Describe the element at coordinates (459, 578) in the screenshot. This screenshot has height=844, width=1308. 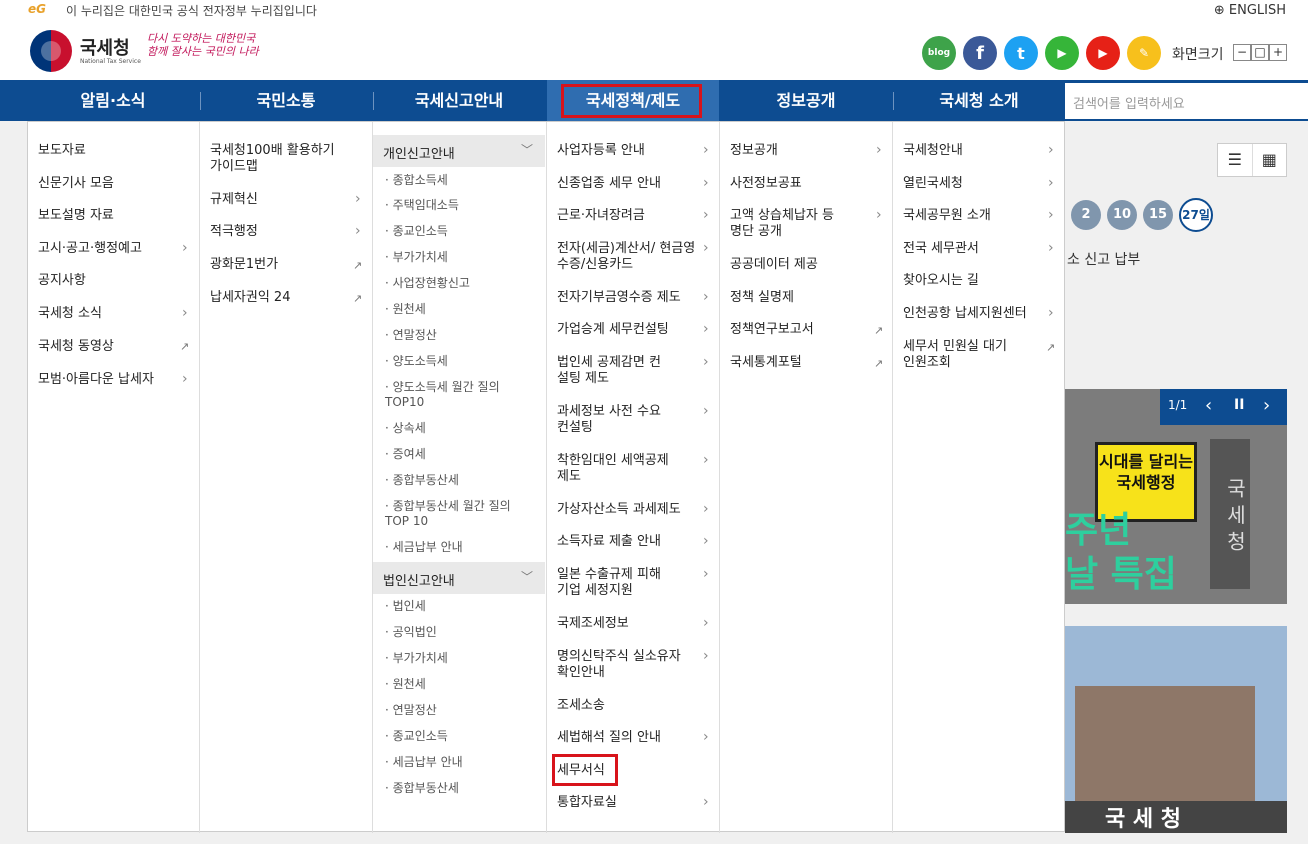
I see `submenu-header-corporate: 법인신고안내 ﹀` at that location.